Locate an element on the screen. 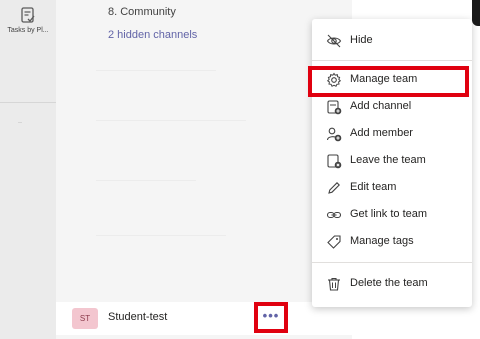 Image resolution: width=480 pixels, height=339 pixels. menu-label-hide: Hide is located at coordinates (361, 40).